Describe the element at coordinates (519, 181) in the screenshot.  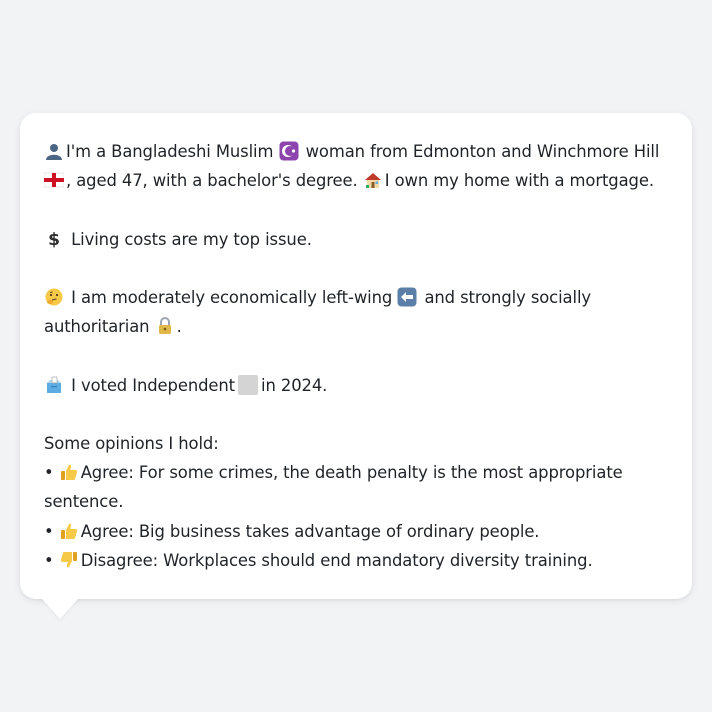
I see `intro-text-4: I own my home with a mortgage.` at that location.